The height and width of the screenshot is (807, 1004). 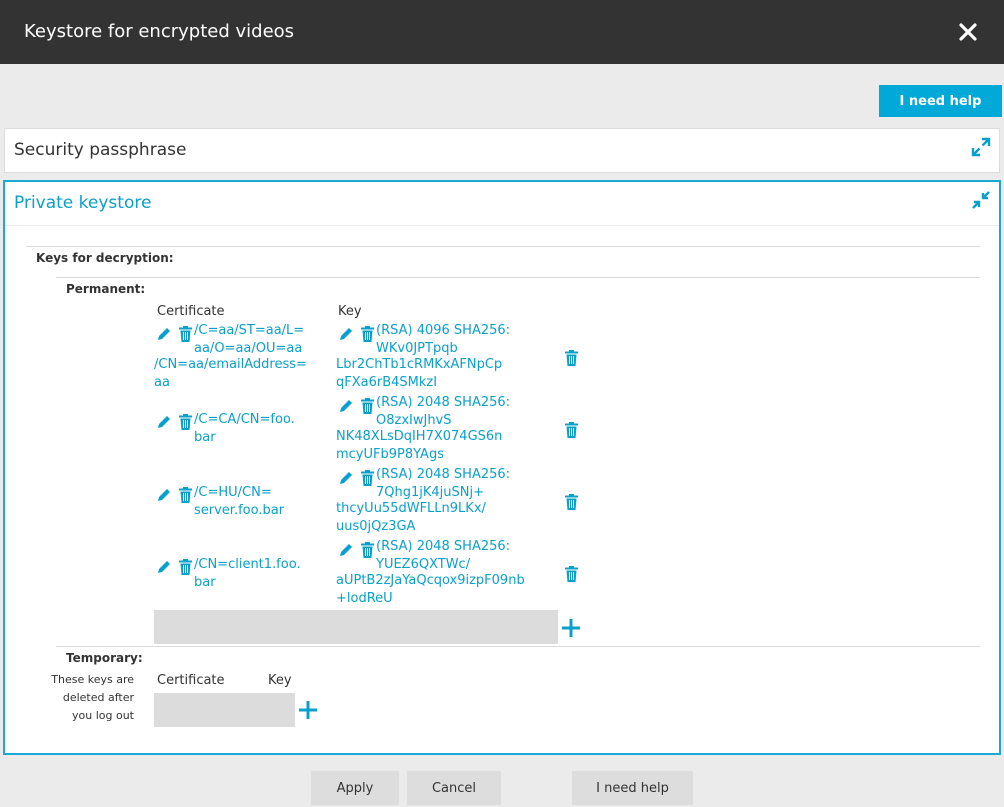 What do you see at coordinates (364, 599) in the screenshot?
I see `key-link: +lodReU` at bounding box center [364, 599].